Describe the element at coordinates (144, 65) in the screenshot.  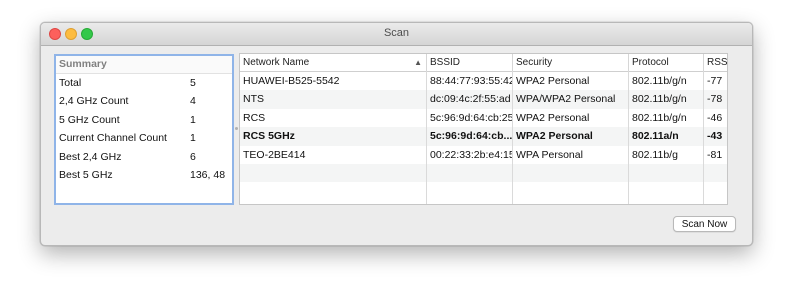
I see `summary-header: Summary` at that location.